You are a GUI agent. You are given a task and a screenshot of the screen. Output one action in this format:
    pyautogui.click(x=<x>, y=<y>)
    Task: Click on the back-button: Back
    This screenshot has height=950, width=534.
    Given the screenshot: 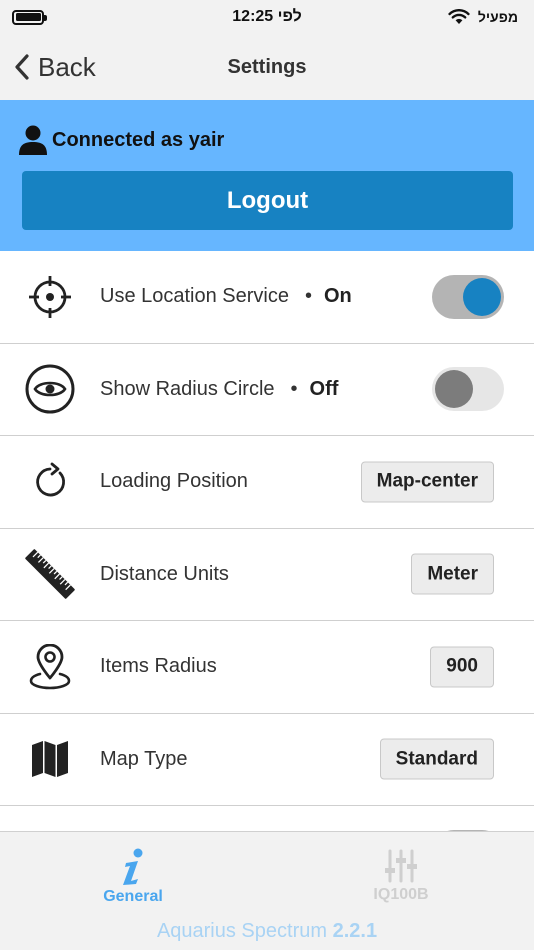 What is the action you would take?
    pyautogui.click(x=48, y=67)
    